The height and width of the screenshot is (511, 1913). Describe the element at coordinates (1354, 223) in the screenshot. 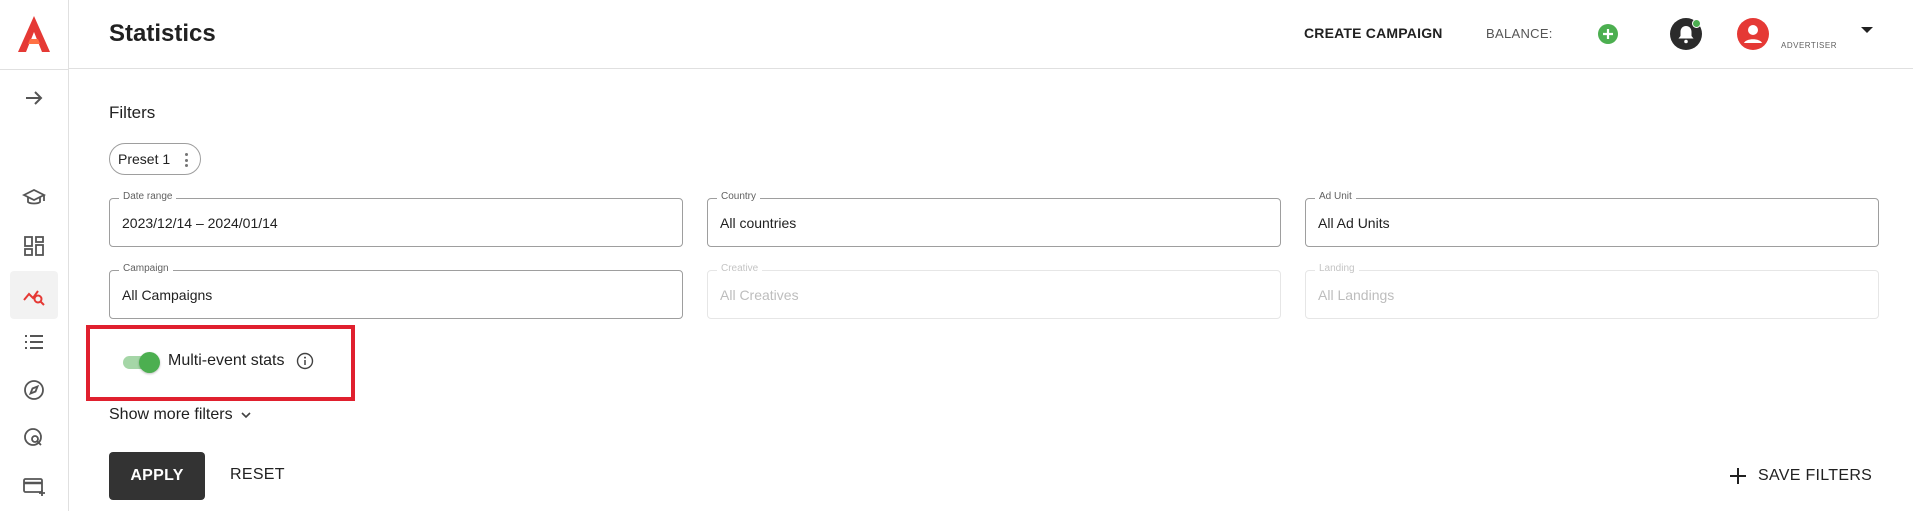

I see `ad-unit-value: All Ad Units` at that location.